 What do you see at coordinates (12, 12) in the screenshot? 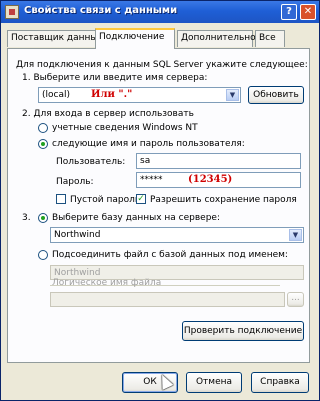
I see `data-link-icon` at bounding box center [12, 12].